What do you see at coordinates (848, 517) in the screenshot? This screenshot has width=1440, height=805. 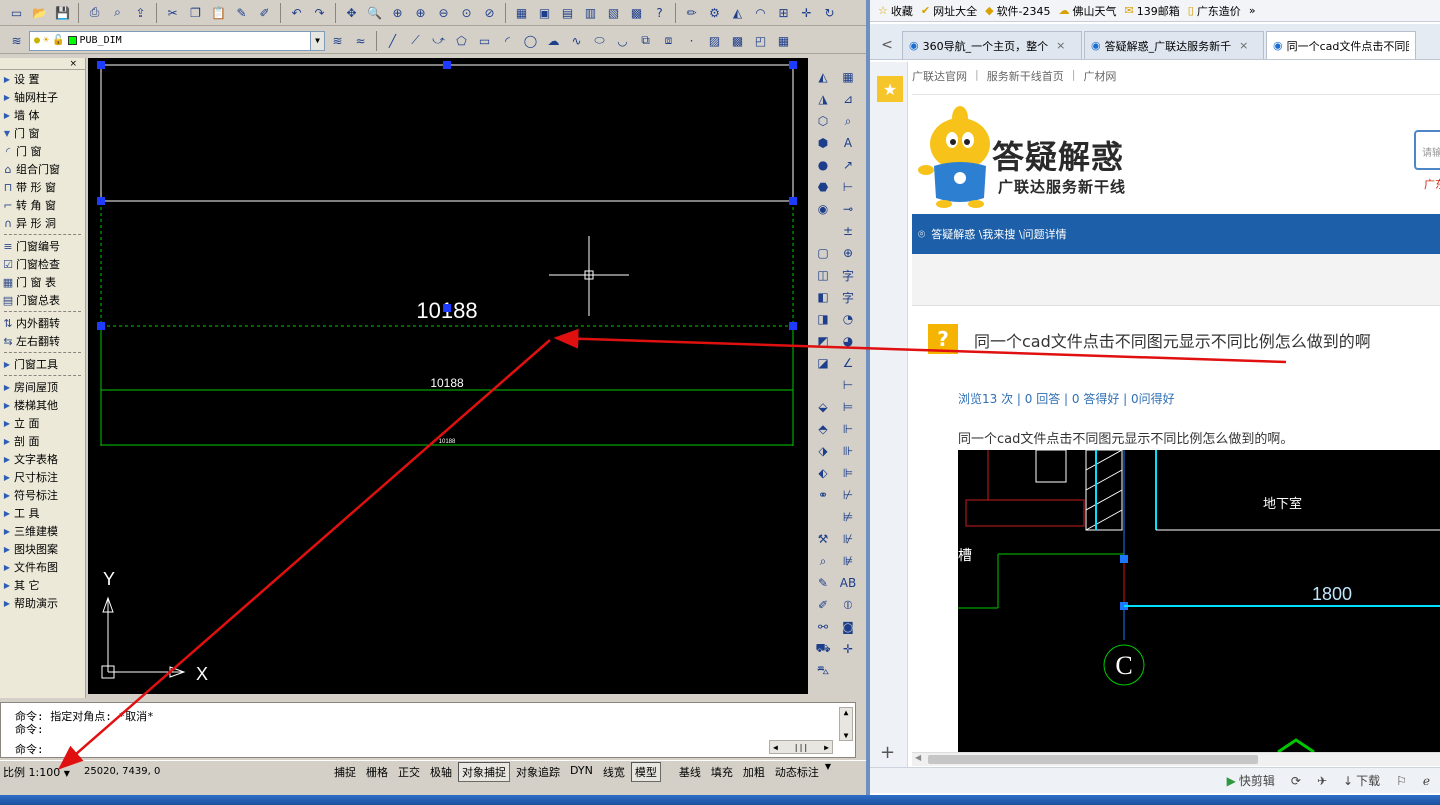 I see `dim-override-icon: ⊭` at bounding box center [848, 517].